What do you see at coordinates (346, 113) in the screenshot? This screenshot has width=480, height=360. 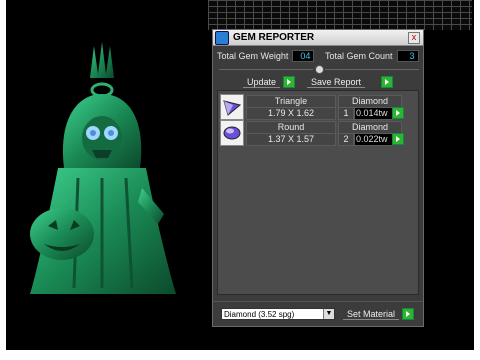 I see `gem-quantity: 1` at bounding box center [346, 113].